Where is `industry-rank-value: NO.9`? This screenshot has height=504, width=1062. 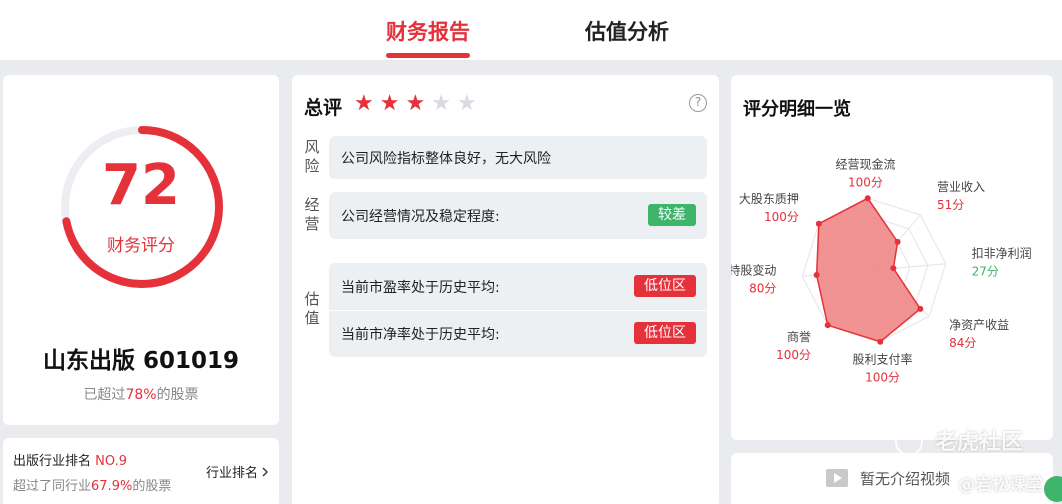
industry-rank-value: NO.9 is located at coordinates (111, 461).